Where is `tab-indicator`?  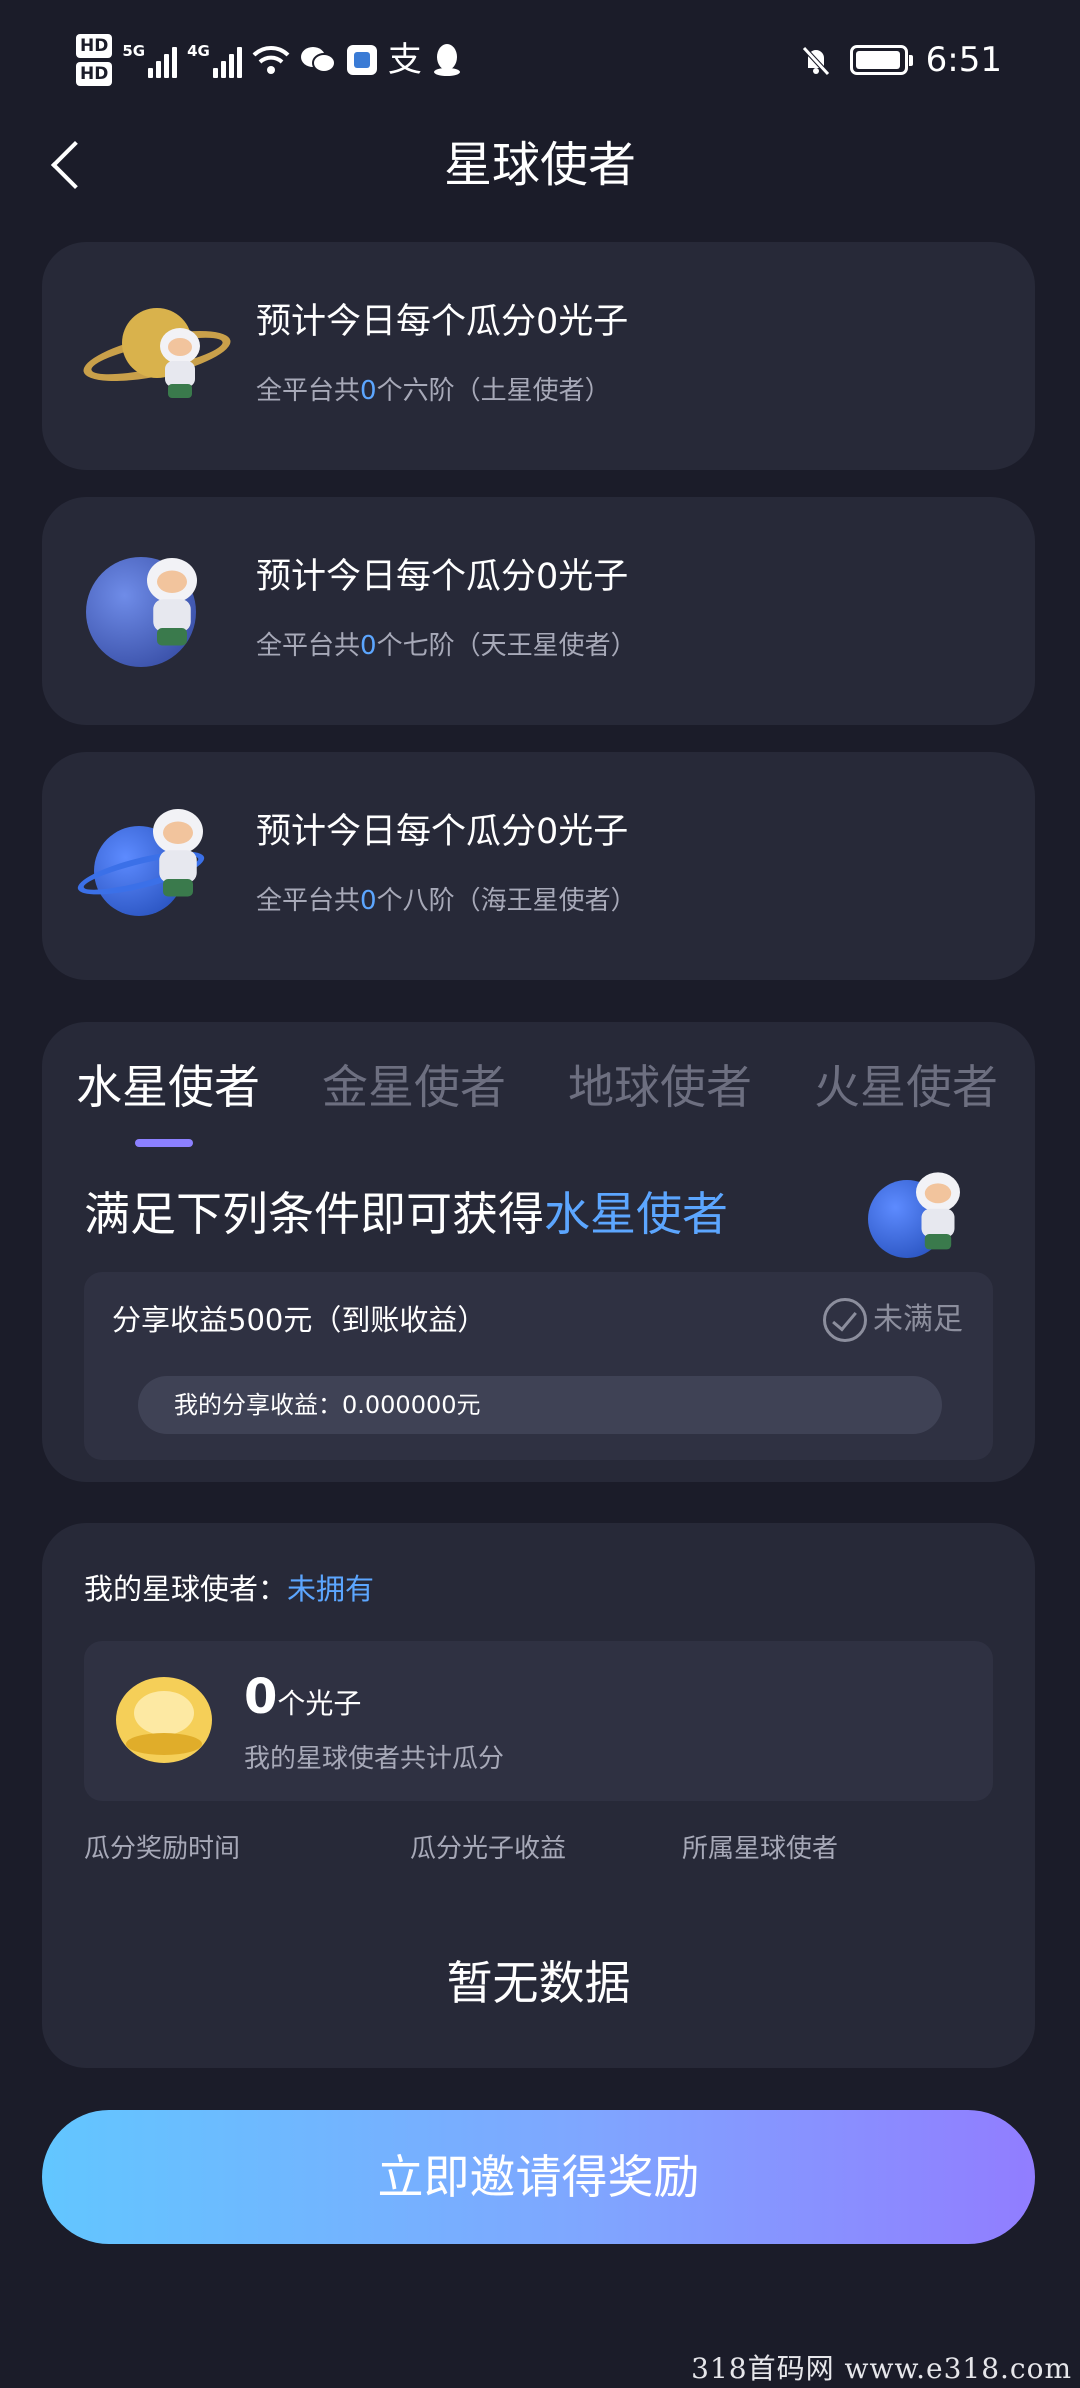 tab-indicator is located at coordinates (164, 1143).